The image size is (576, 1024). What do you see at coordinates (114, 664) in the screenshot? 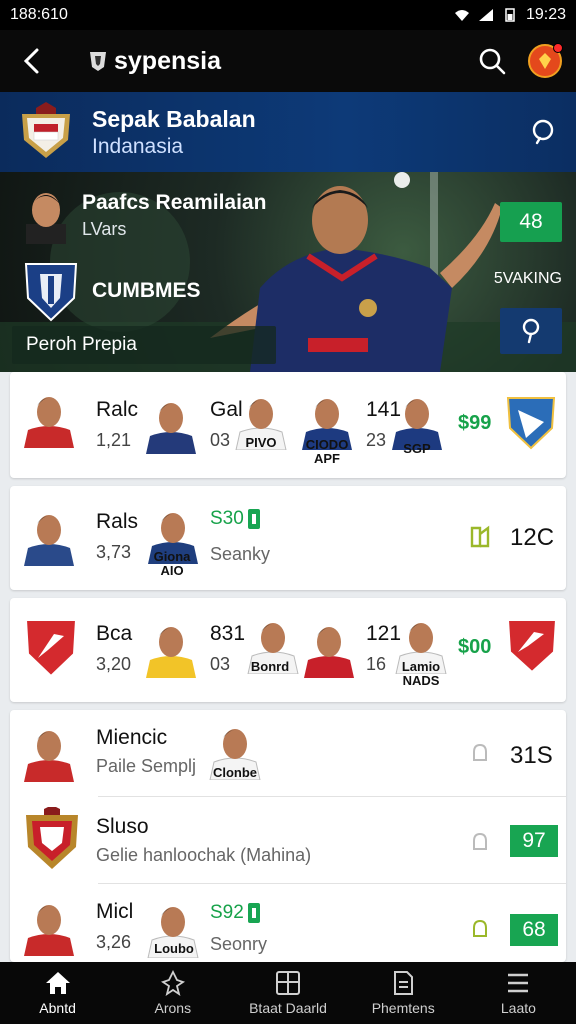
I see `team-value: 3,20` at bounding box center [114, 664].